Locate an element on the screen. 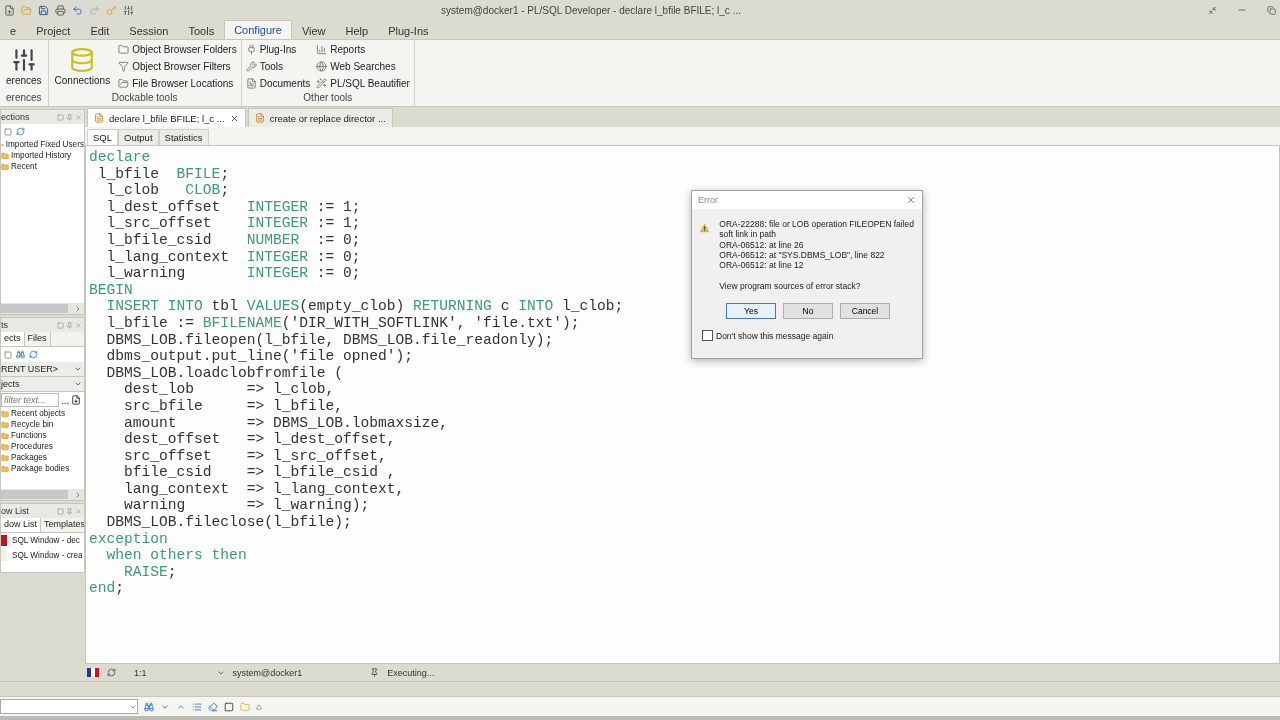  ribbon-button: Object Browser Folders is located at coordinates (177, 49).